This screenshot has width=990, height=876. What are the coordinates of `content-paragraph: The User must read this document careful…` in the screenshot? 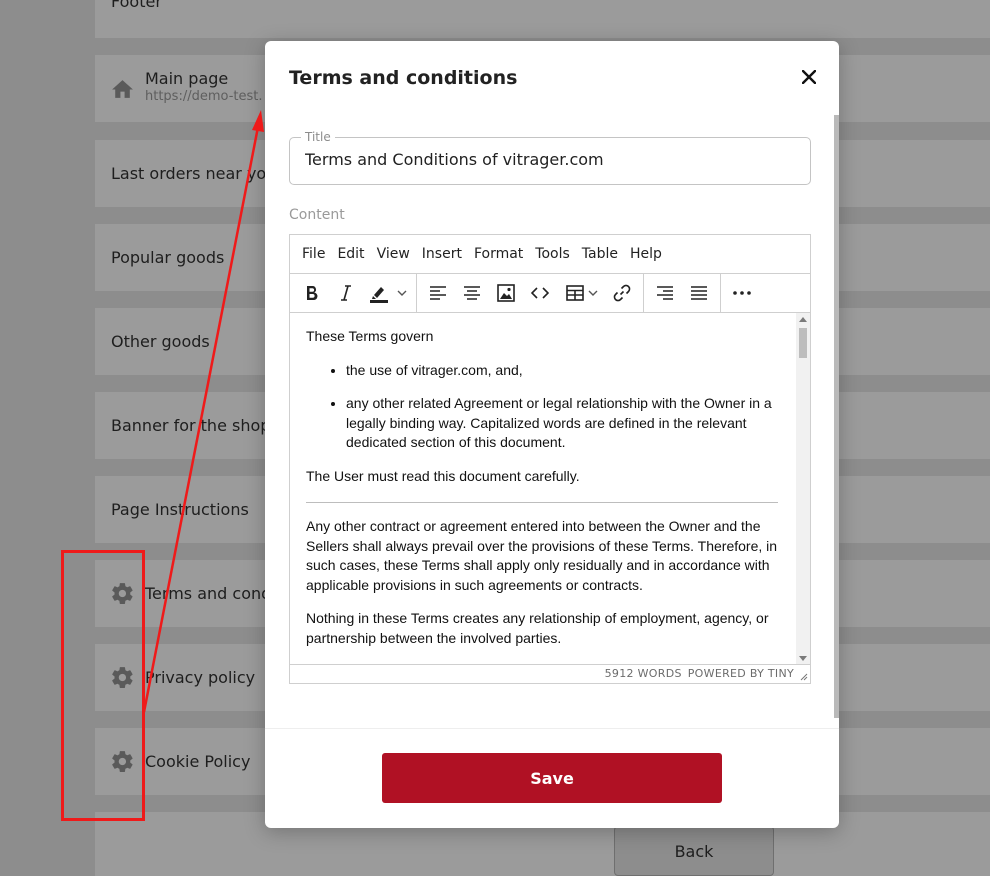 It's located at (443, 475).